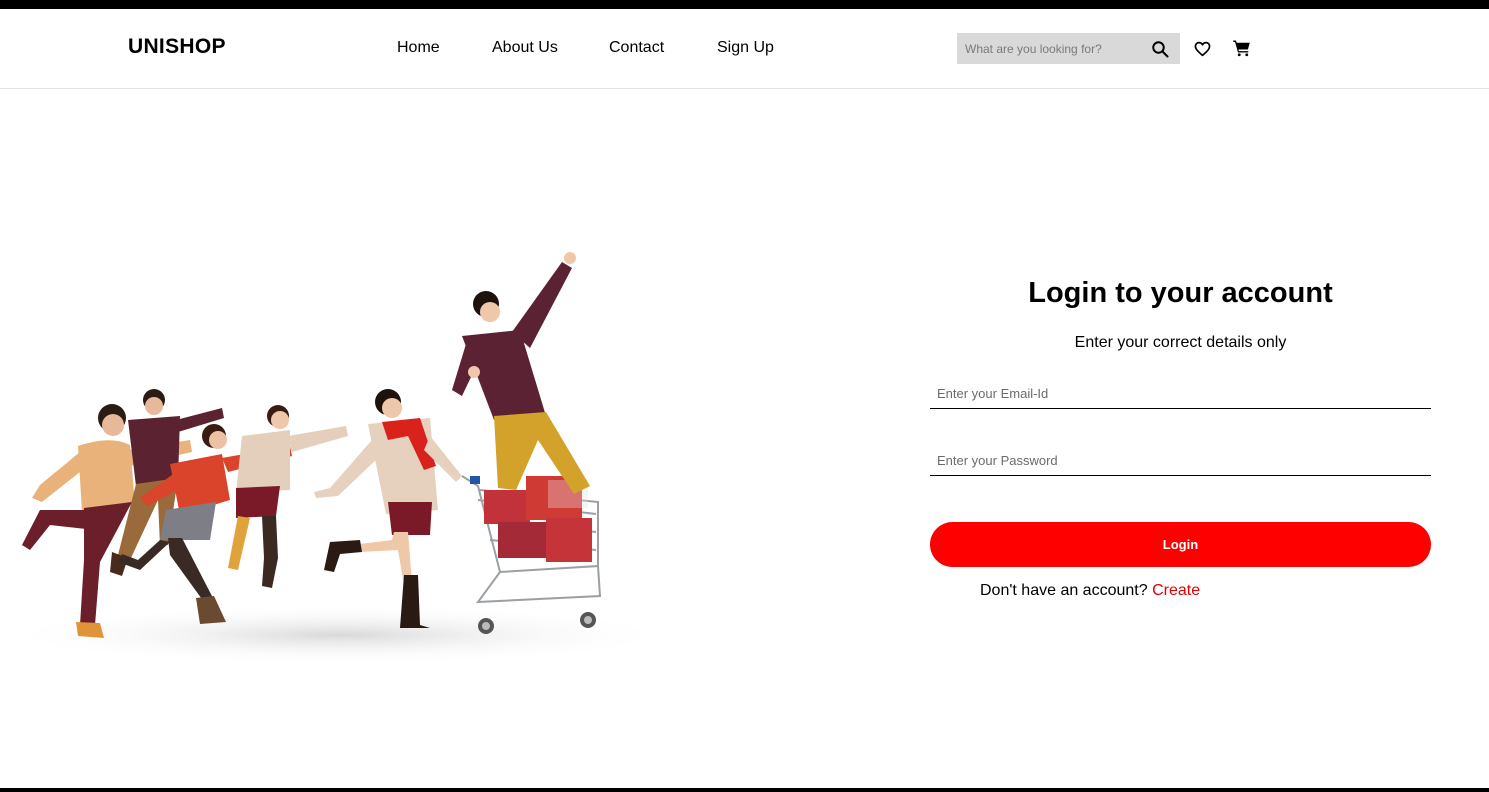 The image size is (1489, 792). I want to click on site-header: UNISHOP Home About Us Contact Sign Up, so click(744, 49).